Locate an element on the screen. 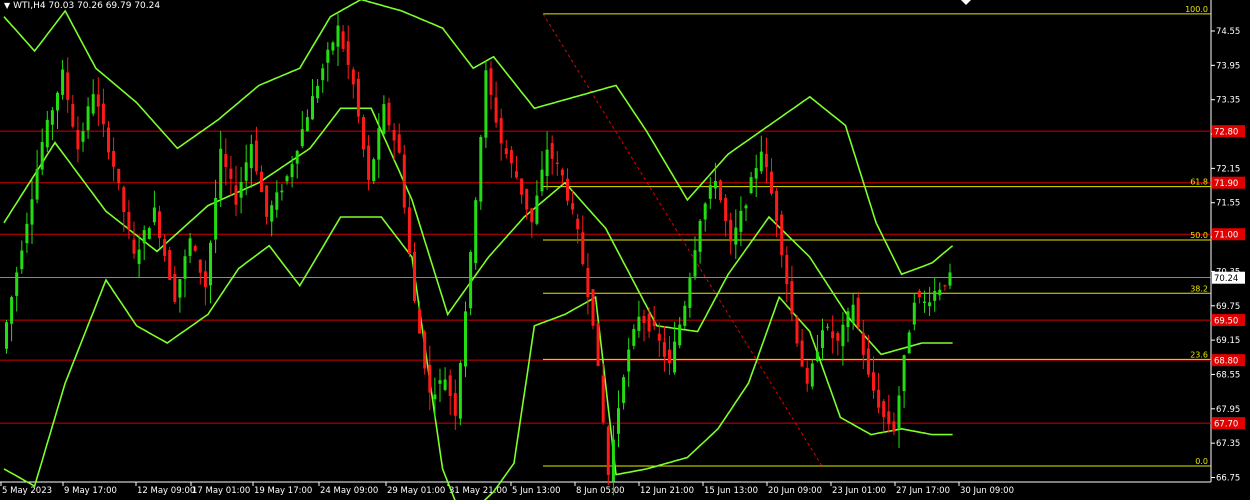 The height and width of the screenshot is (500, 1250). price-tick-label: 73.95 is located at coordinates (1228, 66).